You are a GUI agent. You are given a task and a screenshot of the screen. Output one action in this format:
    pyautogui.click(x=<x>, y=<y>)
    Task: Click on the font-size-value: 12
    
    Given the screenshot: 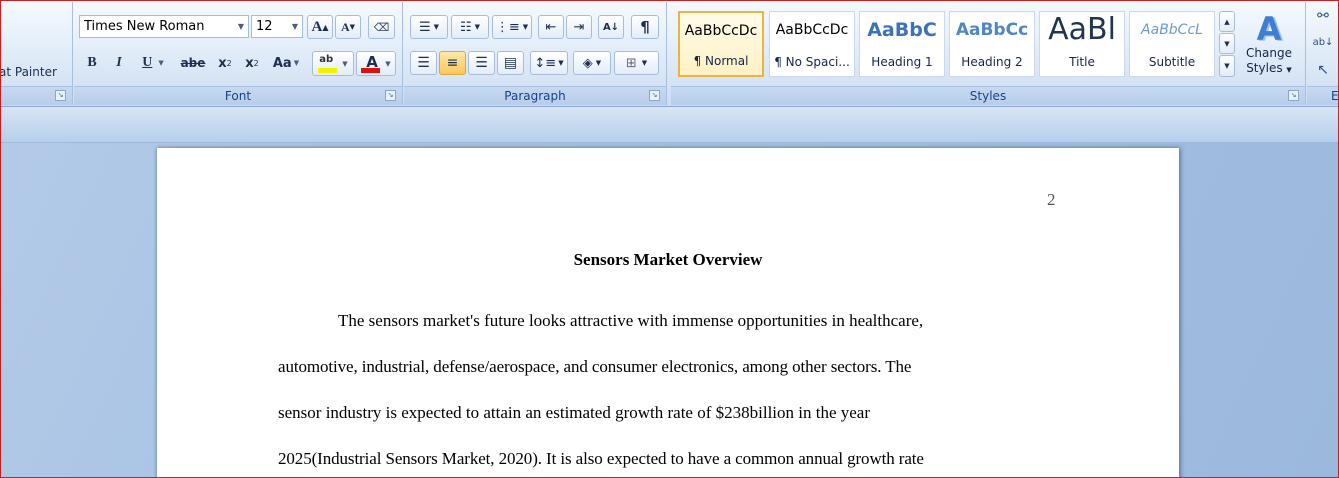 What is the action you would take?
    pyautogui.click(x=264, y=26)
    